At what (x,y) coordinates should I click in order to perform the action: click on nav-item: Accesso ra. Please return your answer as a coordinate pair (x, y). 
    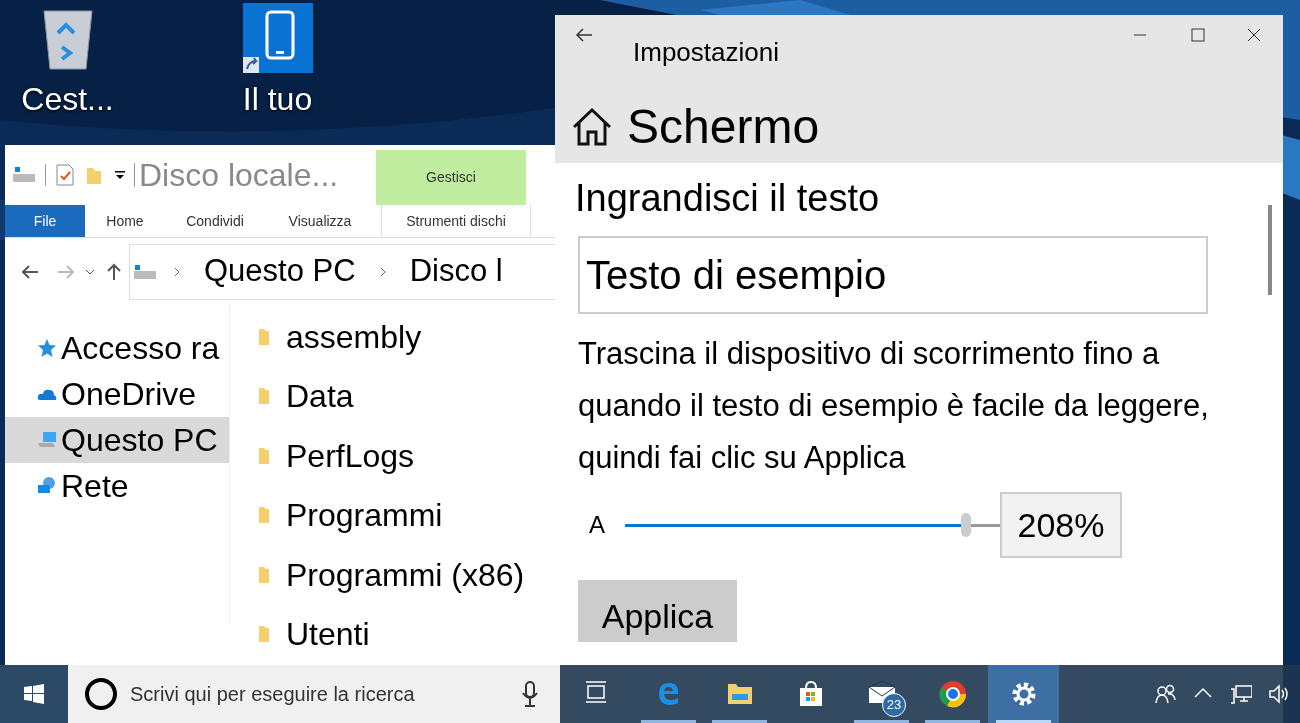
    Looking at the image, I should click on (117, 348).